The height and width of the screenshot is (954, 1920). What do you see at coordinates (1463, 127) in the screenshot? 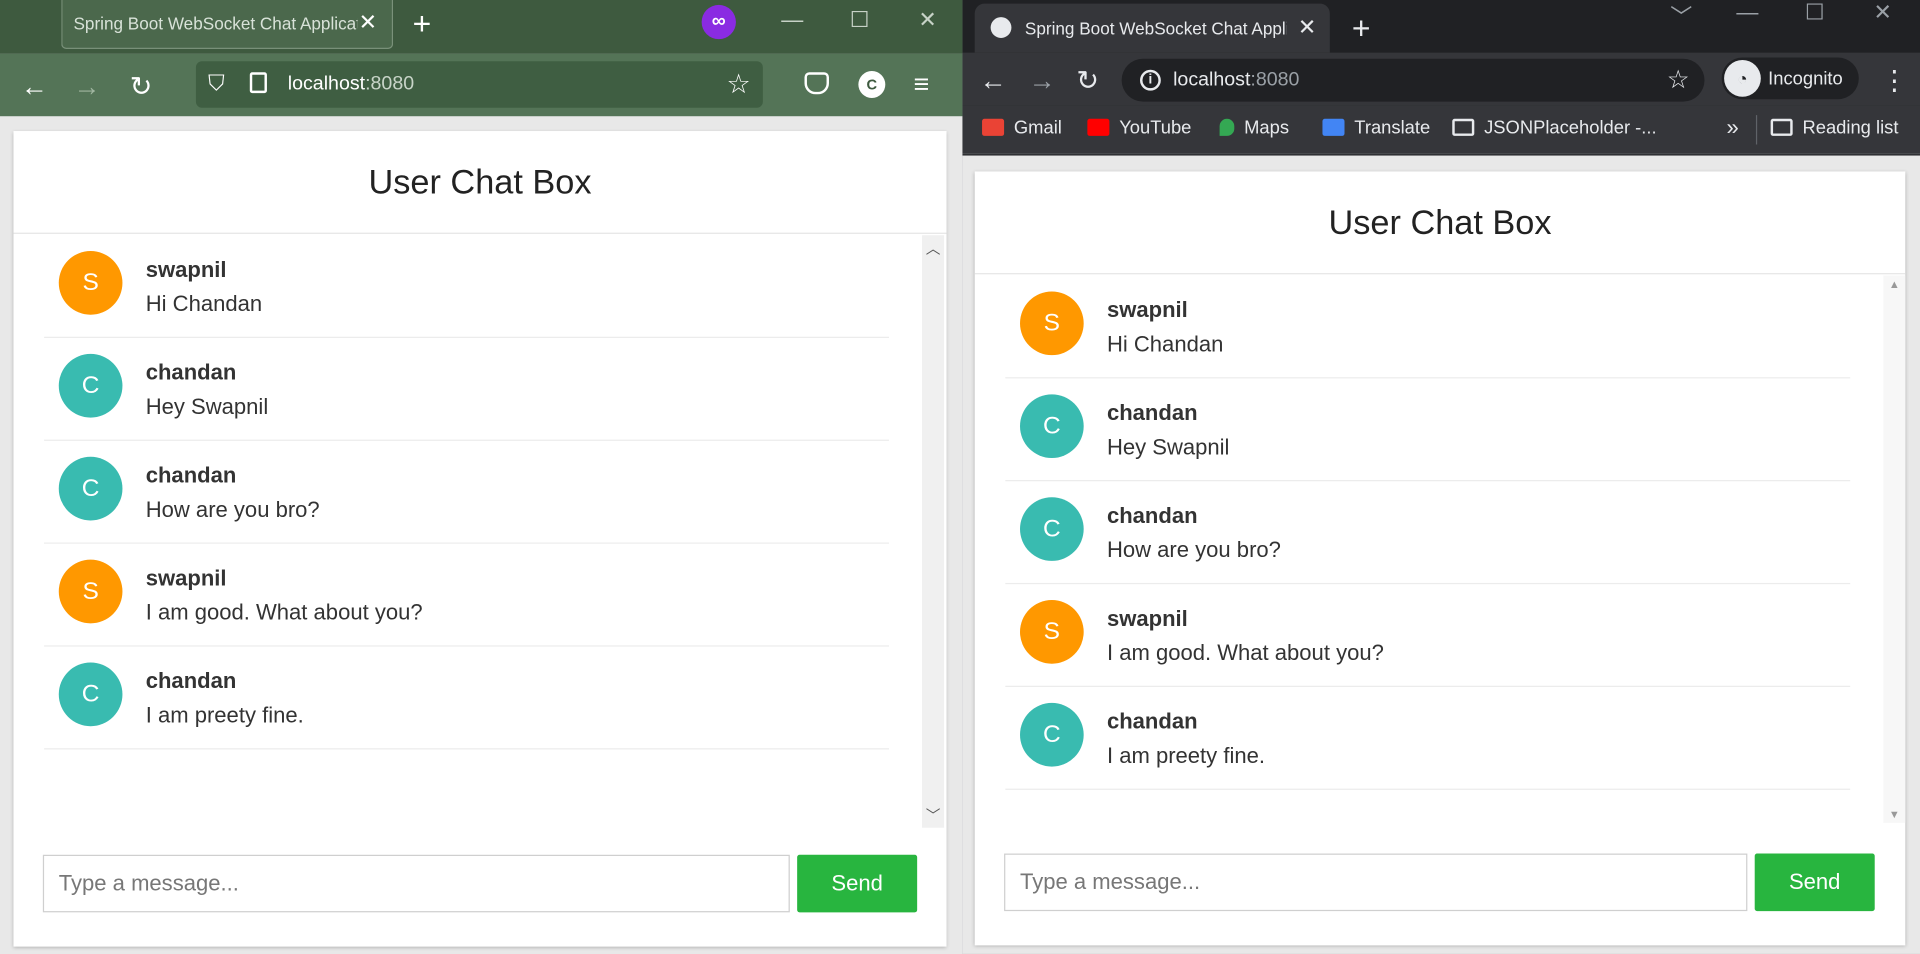
I see `jsonplaceholder-icon` at bounding box center [1463, 127].